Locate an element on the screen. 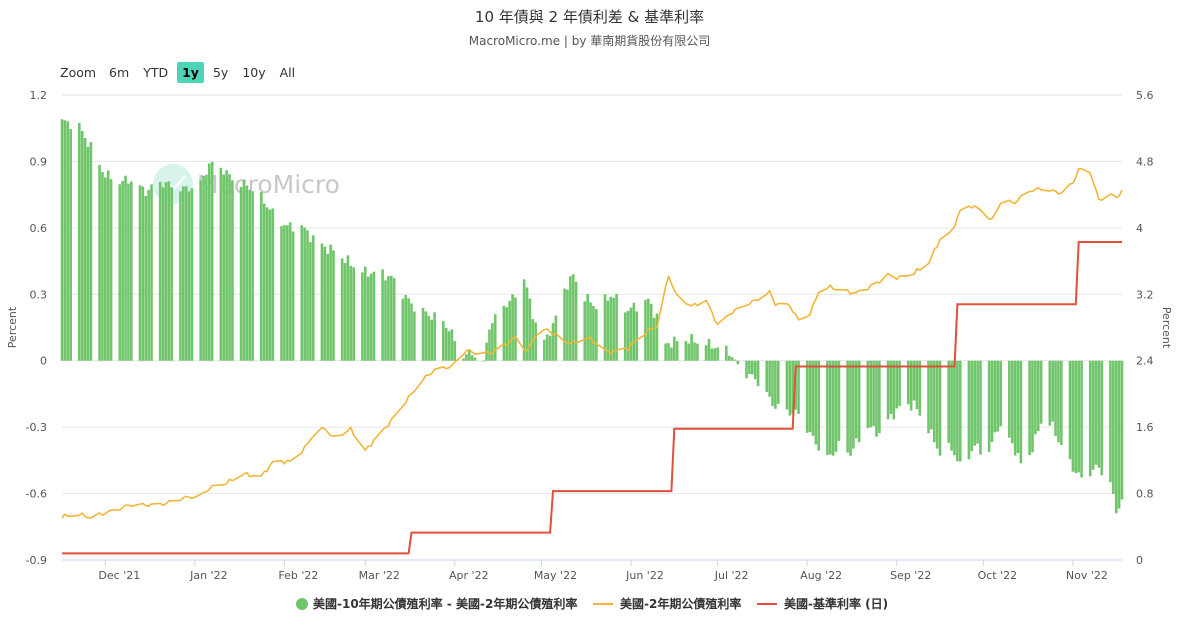 This screenshot has height=624, width=1179. y-left-tick-label: -0.3 is located at coordinates (36, 427).